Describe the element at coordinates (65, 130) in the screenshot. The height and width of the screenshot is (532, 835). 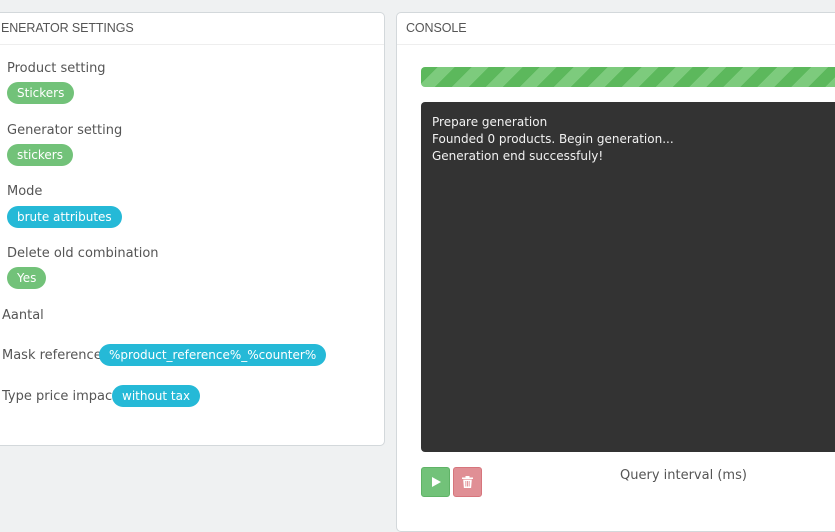
I see `generator-setting-label: Generator setting` at that location.